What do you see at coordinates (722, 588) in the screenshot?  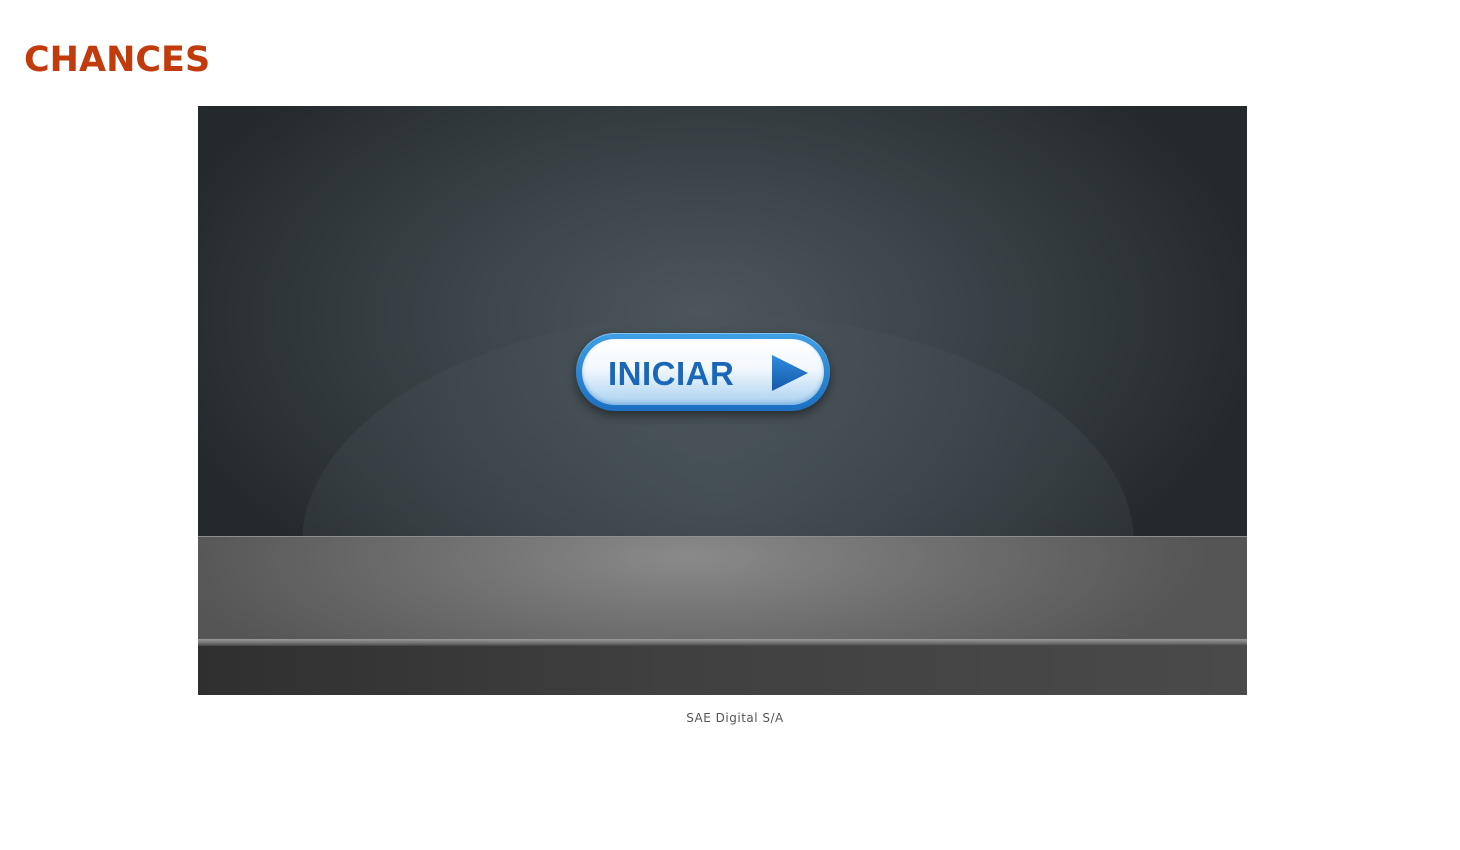 I see `stage-floor` at bounding box center [722, 588].